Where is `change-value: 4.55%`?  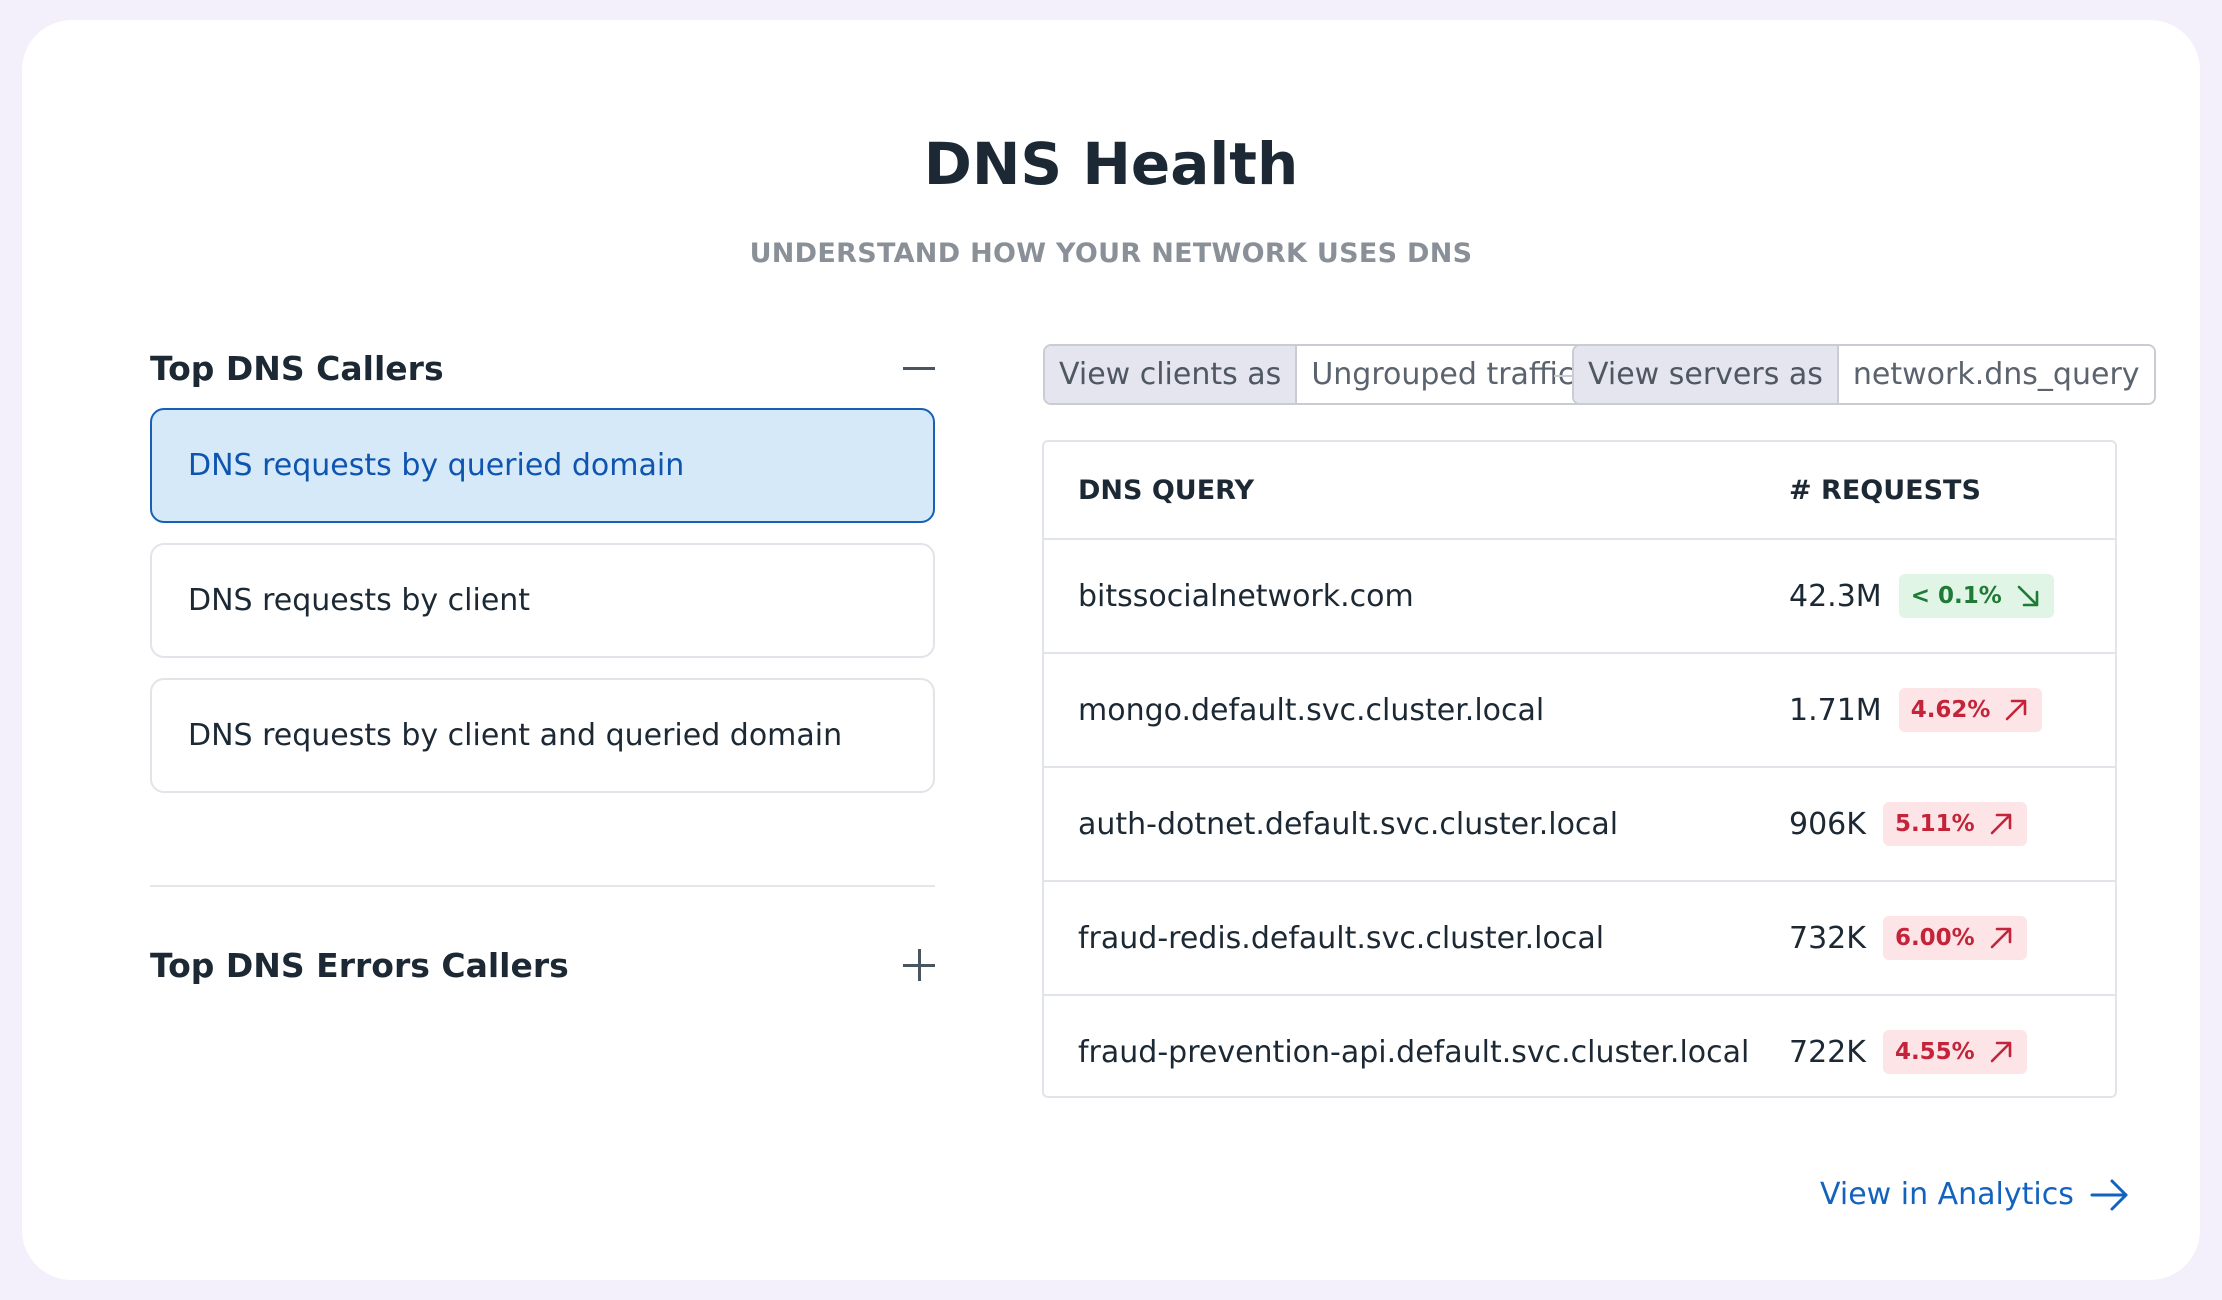 change-value: 4.55% is located at coordinates (1934, 1052).